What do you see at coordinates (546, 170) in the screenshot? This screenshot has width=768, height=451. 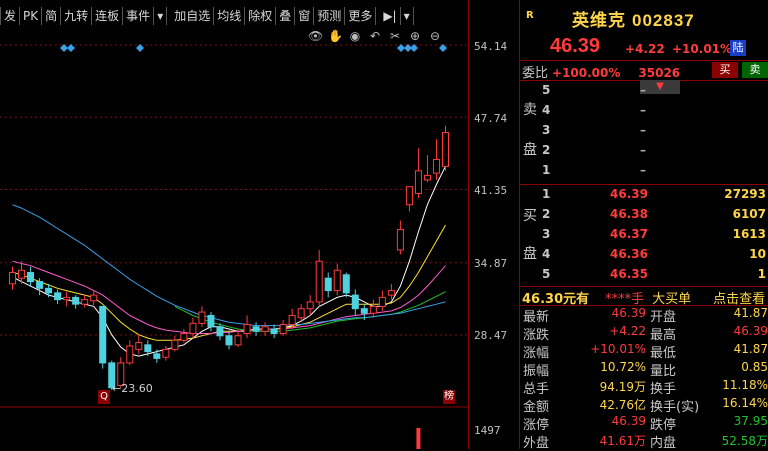 I see `sell-level: 1` at bounding box center [546, 170].